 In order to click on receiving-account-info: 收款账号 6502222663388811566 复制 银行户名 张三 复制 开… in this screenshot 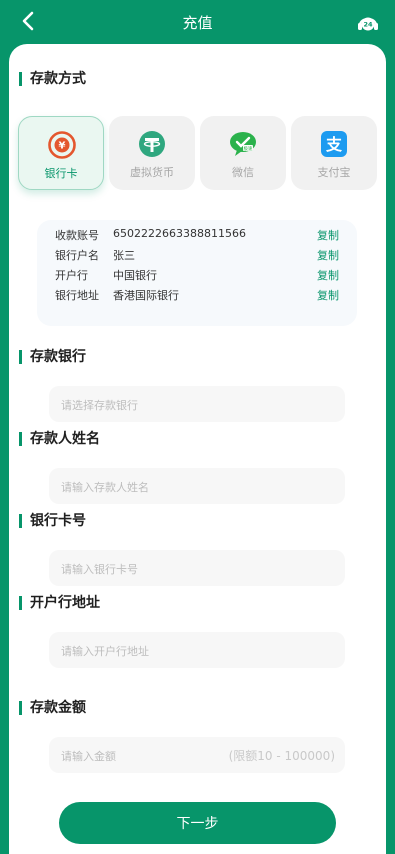, I will do `click(197, 273)`.